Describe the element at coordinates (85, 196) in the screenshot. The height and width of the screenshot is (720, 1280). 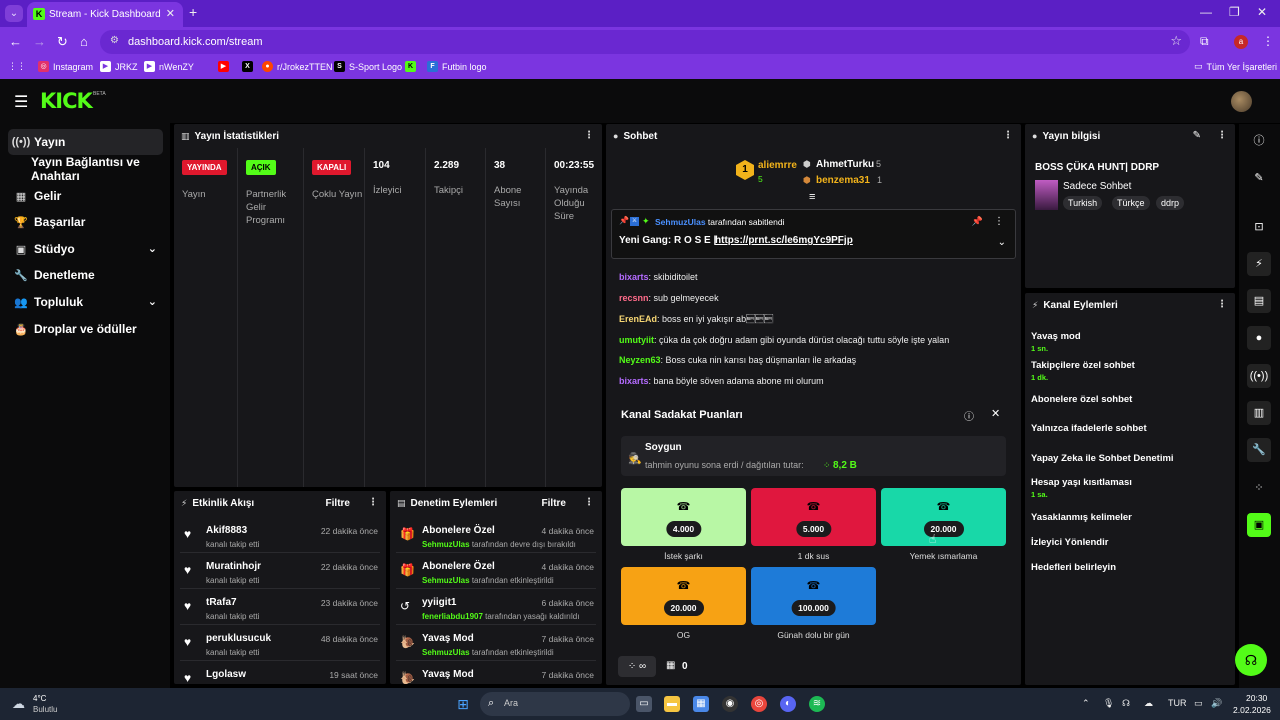
I see `sidebar-item-gelir: ▦ Gelir` at that location.